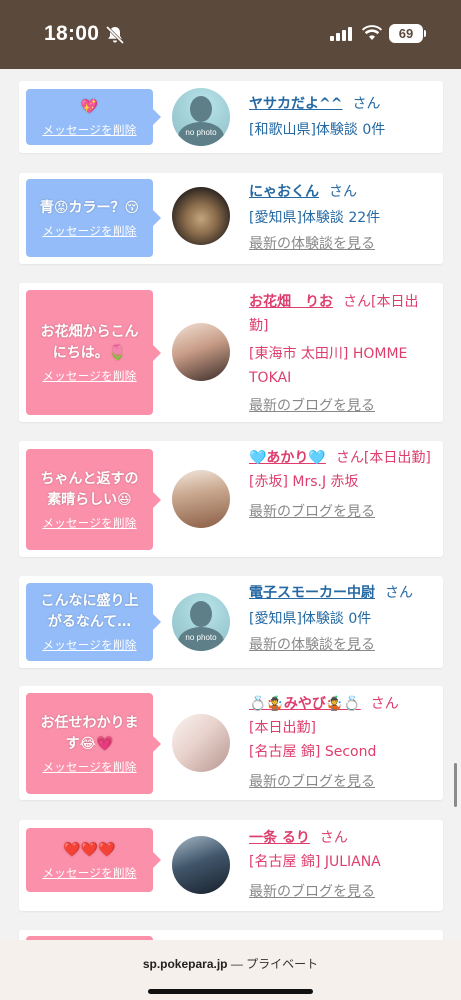 The image size is (461, 1000). I want to click on scrollbar, so click(455, 785).